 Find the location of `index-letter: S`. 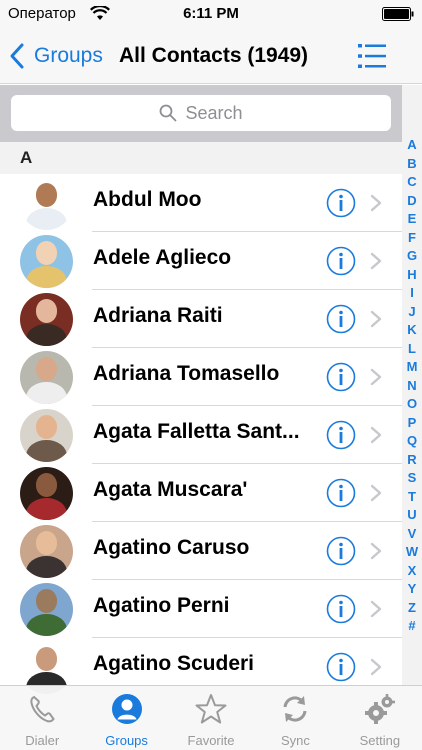

index-letter: S is located at coordinates (412, 478).